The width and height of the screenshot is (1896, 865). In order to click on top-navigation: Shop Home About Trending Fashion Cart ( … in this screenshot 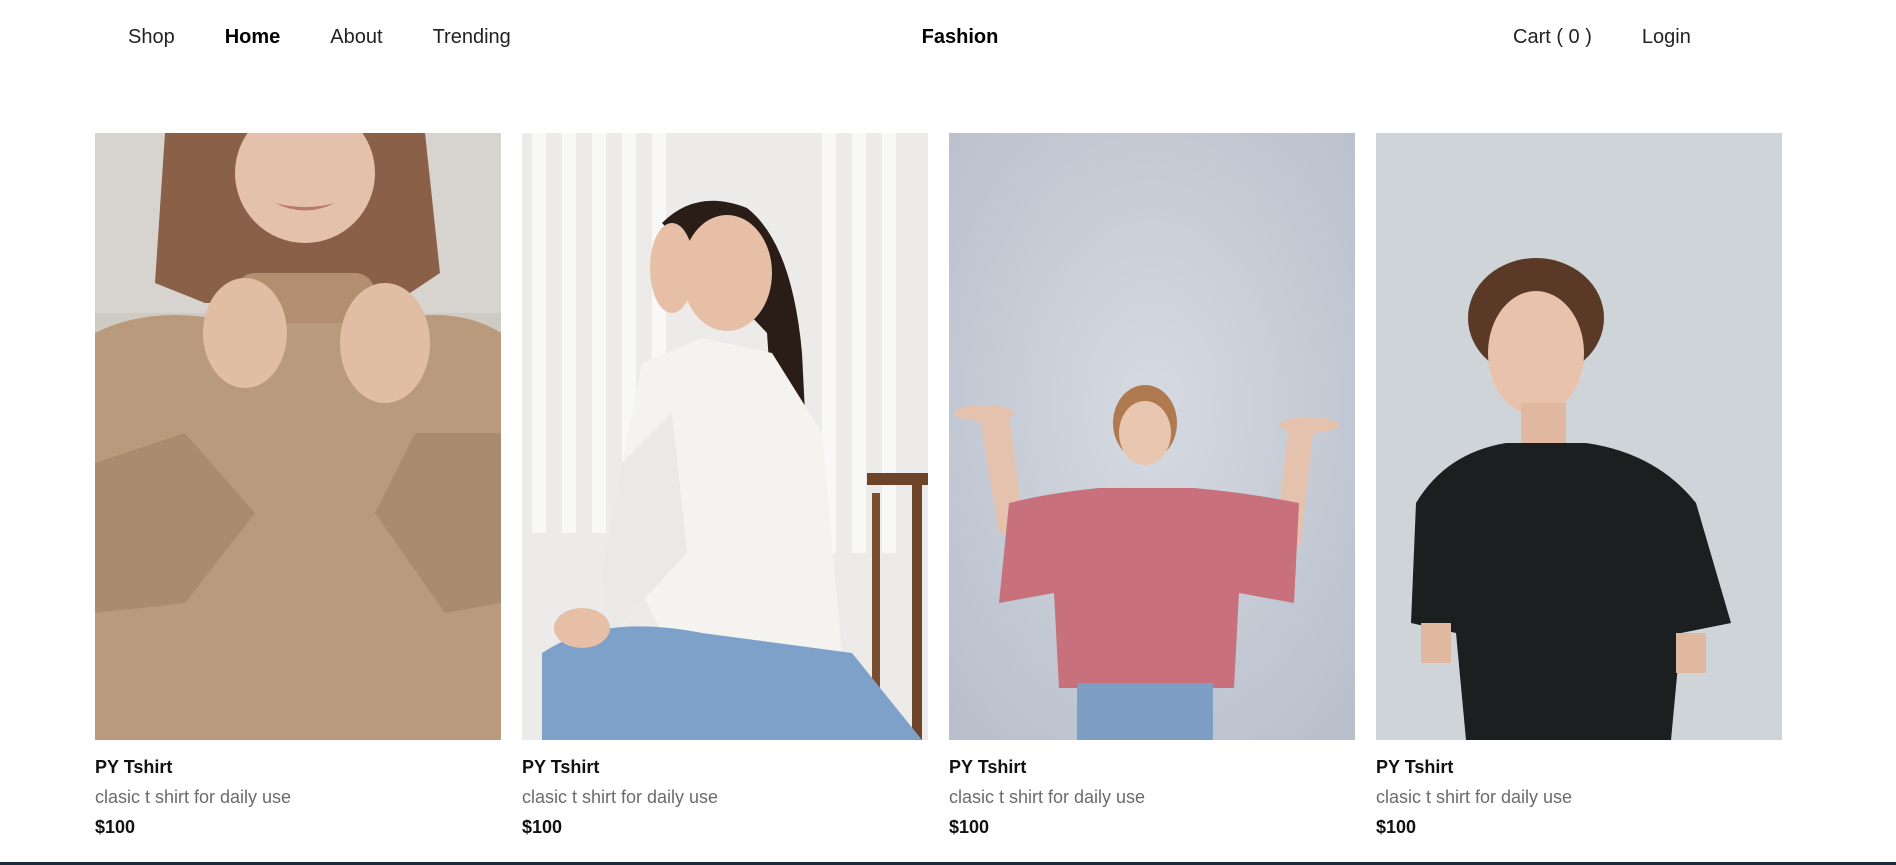, I will do `click(948, 40)`.